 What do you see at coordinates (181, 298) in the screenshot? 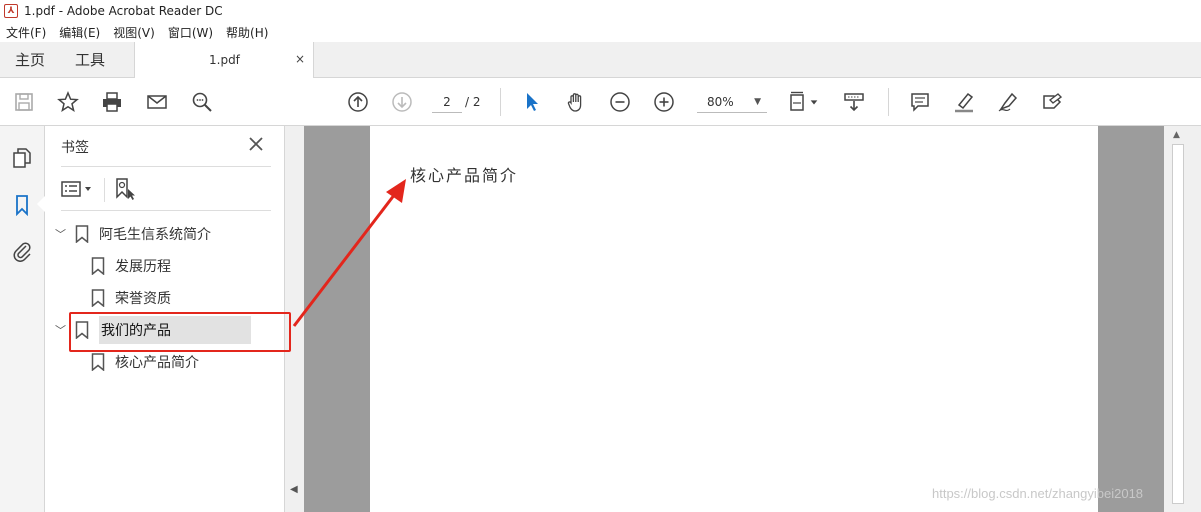
I see `bookmark-item: 荣誉资质` at bounding box center [181, 298].